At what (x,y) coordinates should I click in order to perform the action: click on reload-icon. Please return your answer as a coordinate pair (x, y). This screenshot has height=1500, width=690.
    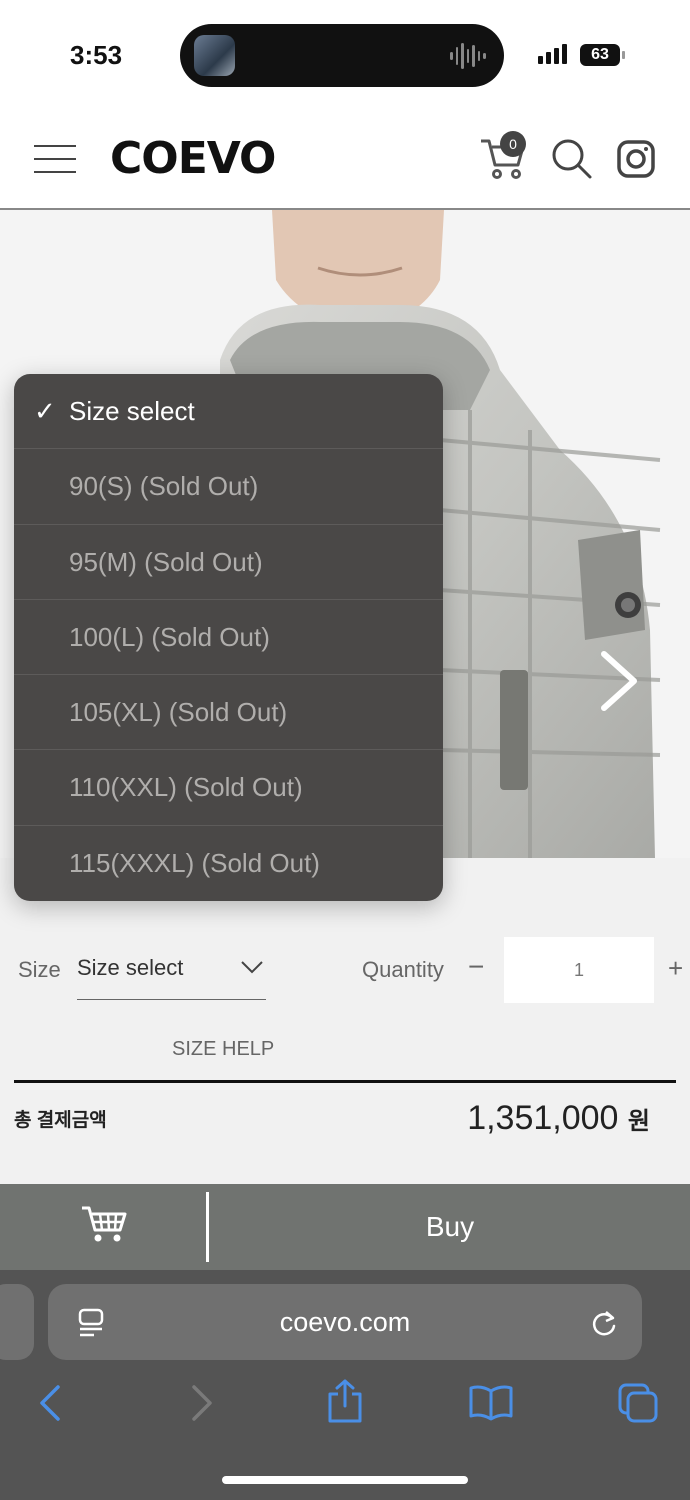
    Looking at the image, I should click on (604, 1325).